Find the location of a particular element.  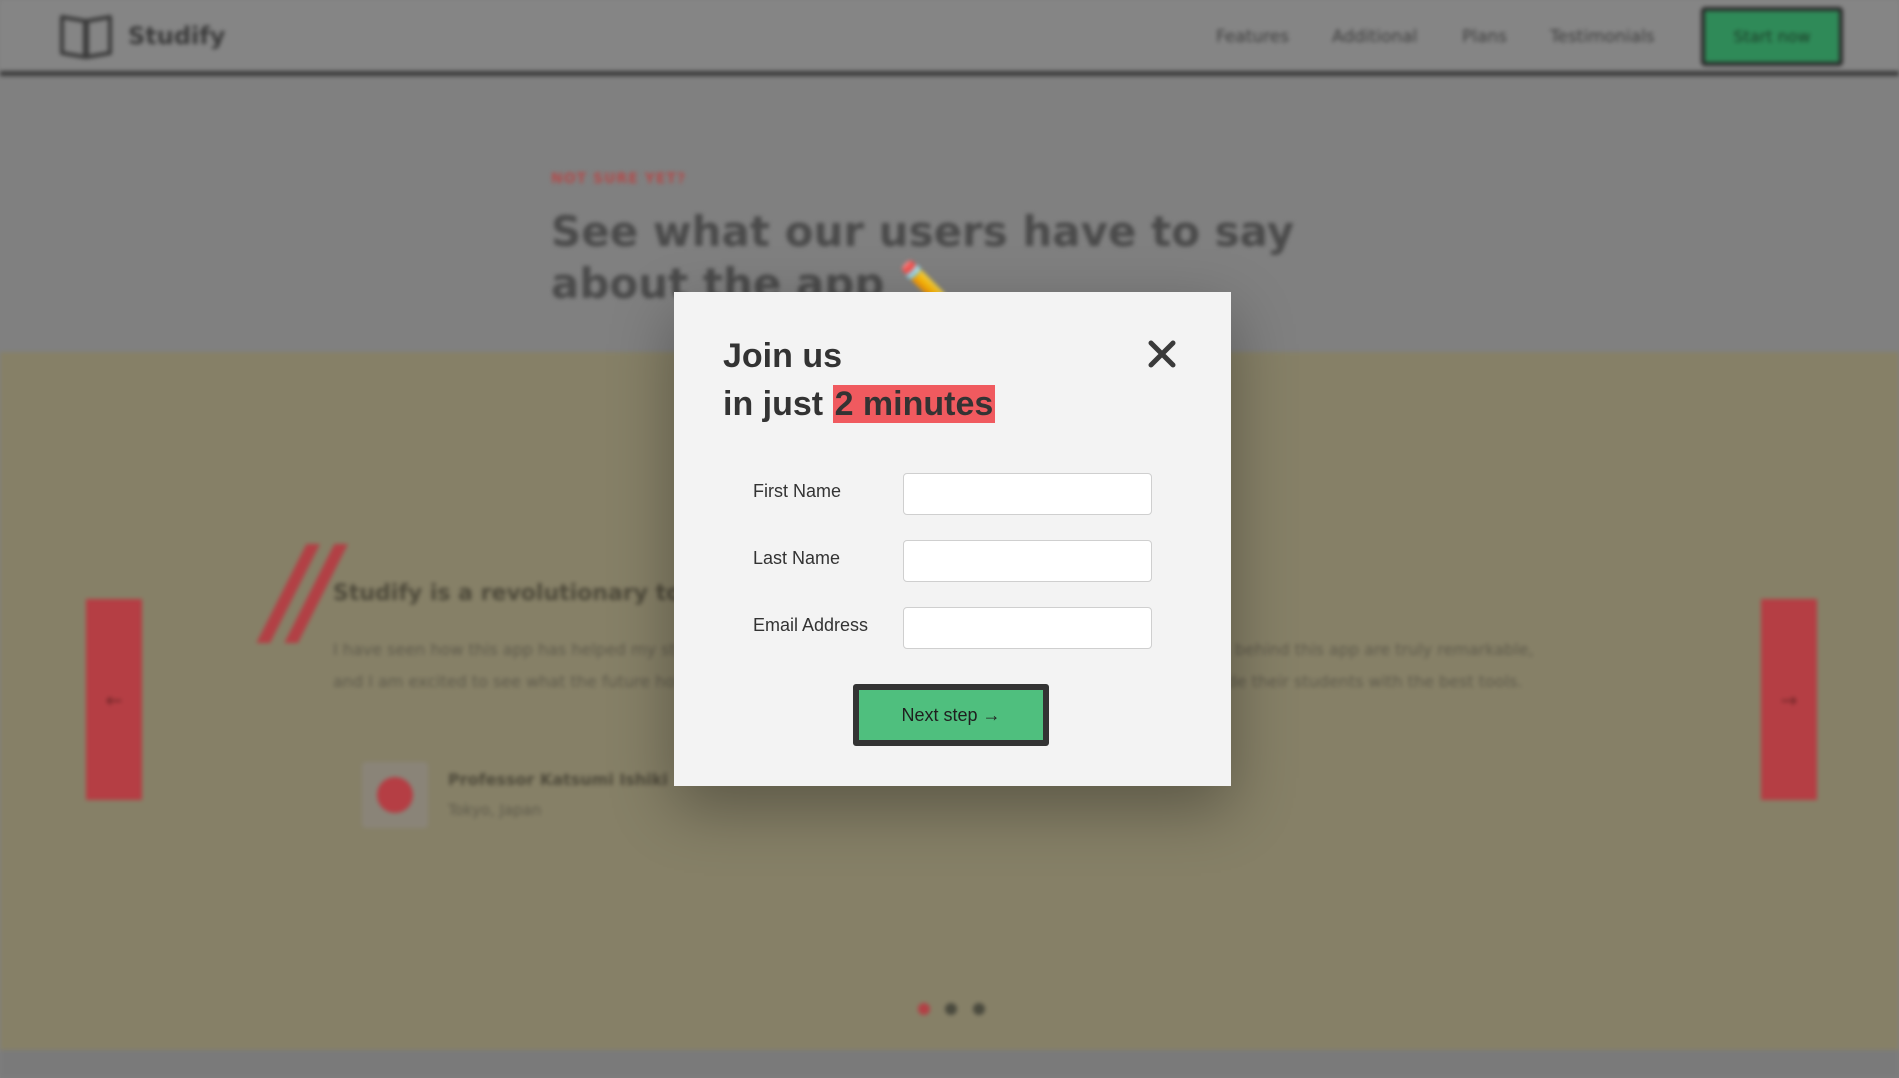

email-address-label: Email Address is located at coordinates (811, 625).